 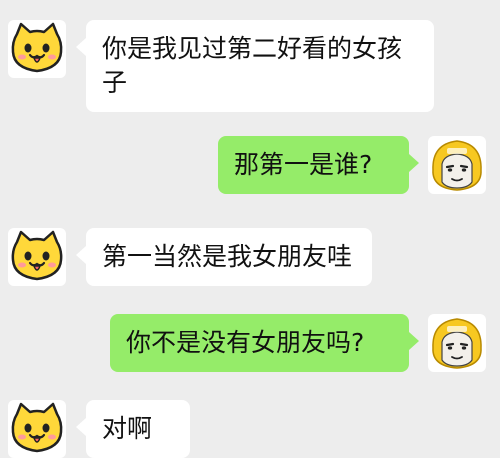 What do you see at coordinates (303, 164) in the screenshot?
I see `message-text: 那第一是谁?` at bounding box center [303, 164].